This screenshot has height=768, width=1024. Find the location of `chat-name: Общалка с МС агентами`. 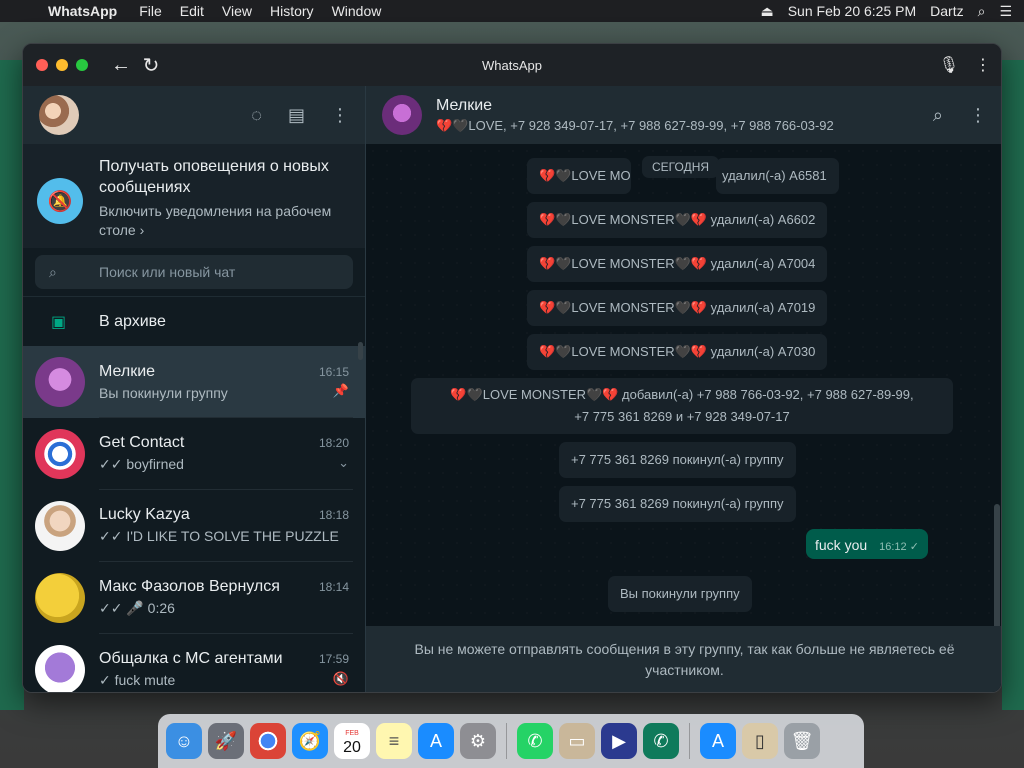

chat-name: Общалка с МС агентами is located at coordinates (191, 658).